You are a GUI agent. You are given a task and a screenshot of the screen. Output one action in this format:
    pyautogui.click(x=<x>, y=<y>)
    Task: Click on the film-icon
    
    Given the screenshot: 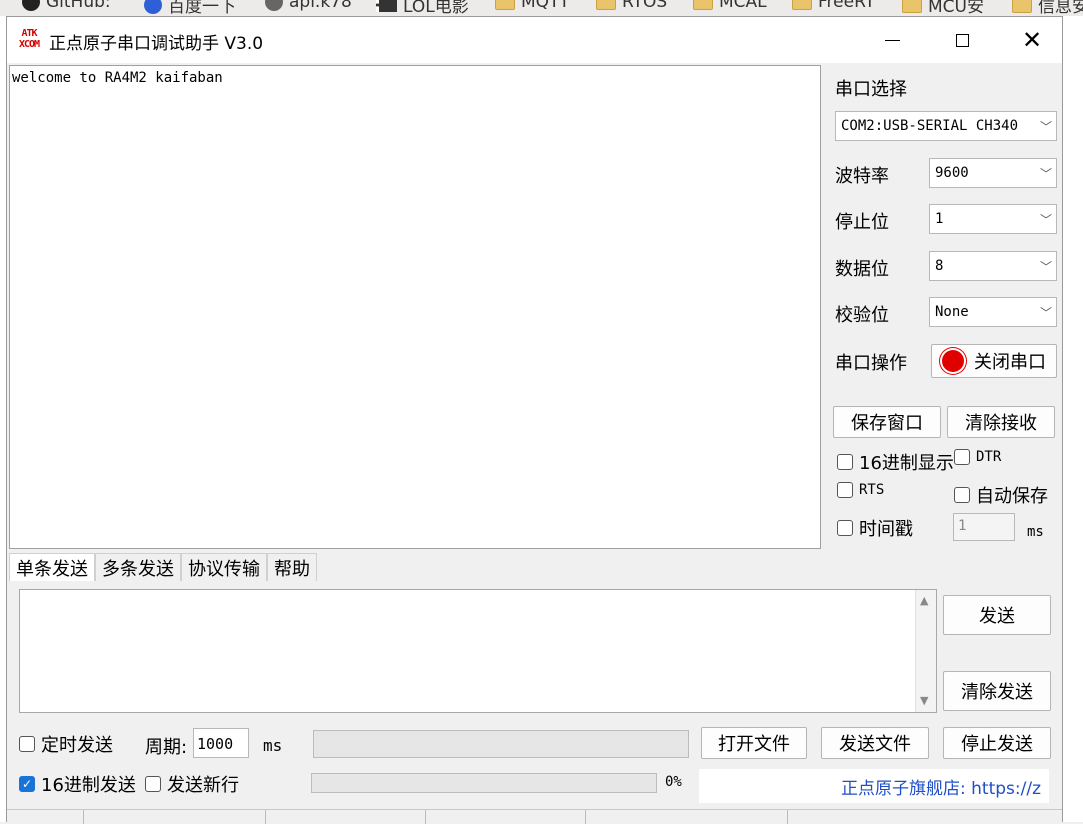 What is the action you would take?
    pyautogui.click(x=386, y=6)
    